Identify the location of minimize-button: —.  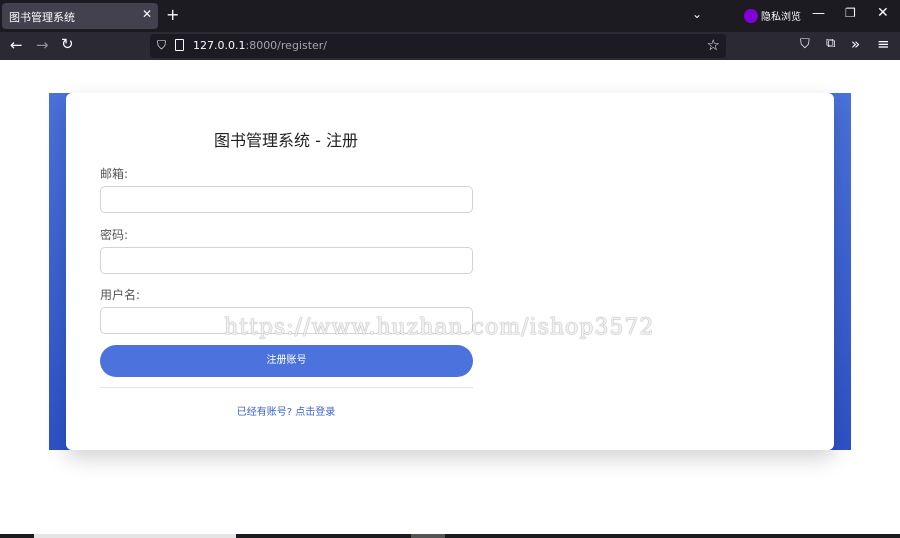
(818, 13).